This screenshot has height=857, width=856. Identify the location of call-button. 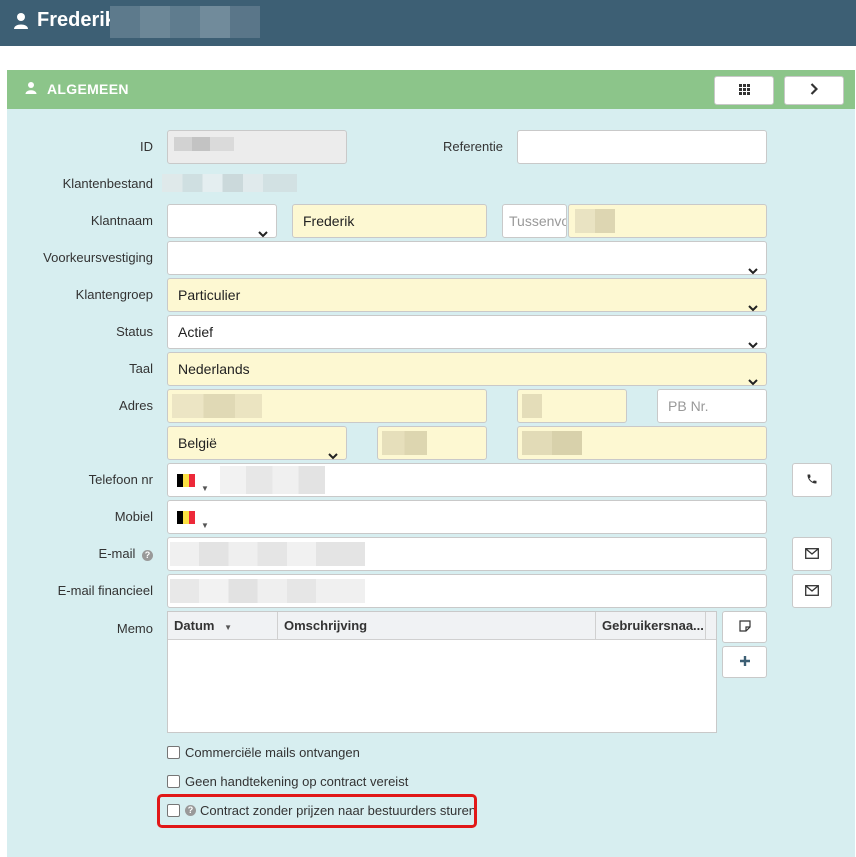
(812, 480).